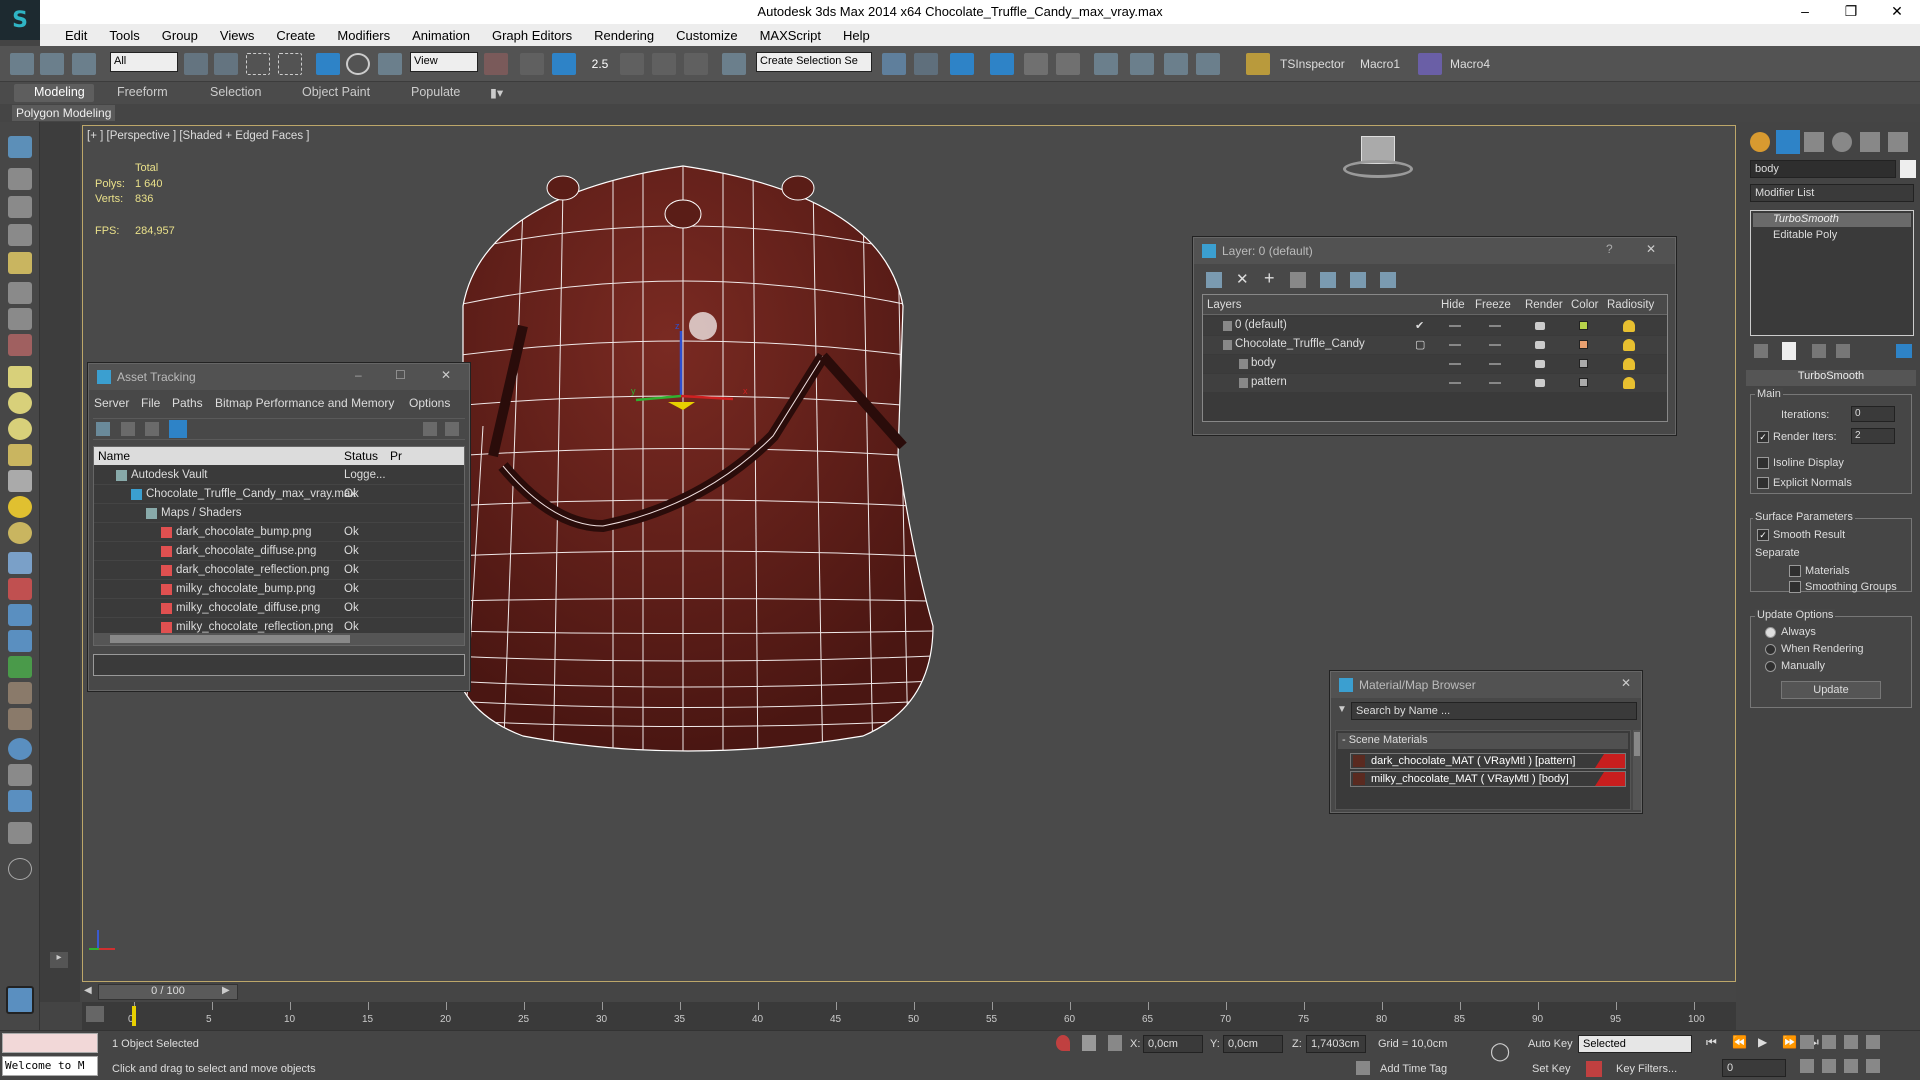 Image resolution: width=1920 pixels, height=1080 pixels. What do you see at coordinates (1761, 351) in the screenshot?
I see `pin-stack-icon` at bounding box center [1761, 351].